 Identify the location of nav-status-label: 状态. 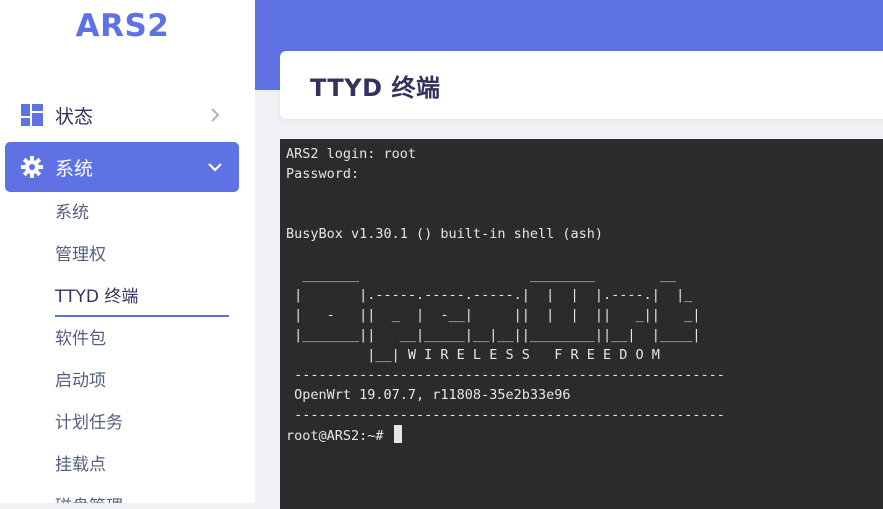
(74, 116).